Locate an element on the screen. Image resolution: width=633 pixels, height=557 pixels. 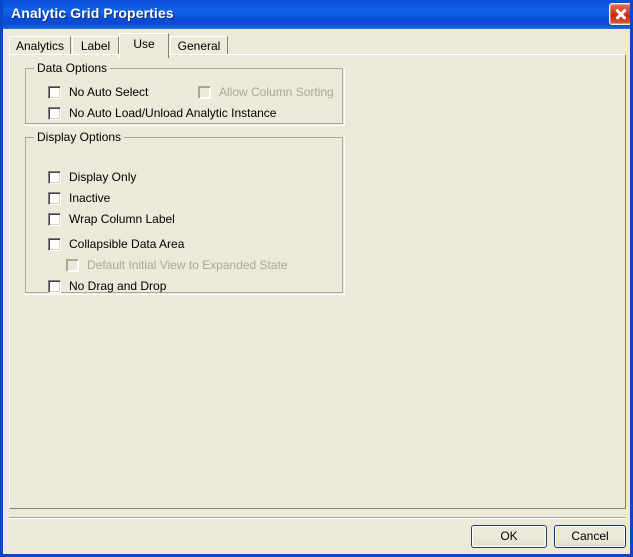
group-data-options-label: Data Options is located at coordinates (72, 68).